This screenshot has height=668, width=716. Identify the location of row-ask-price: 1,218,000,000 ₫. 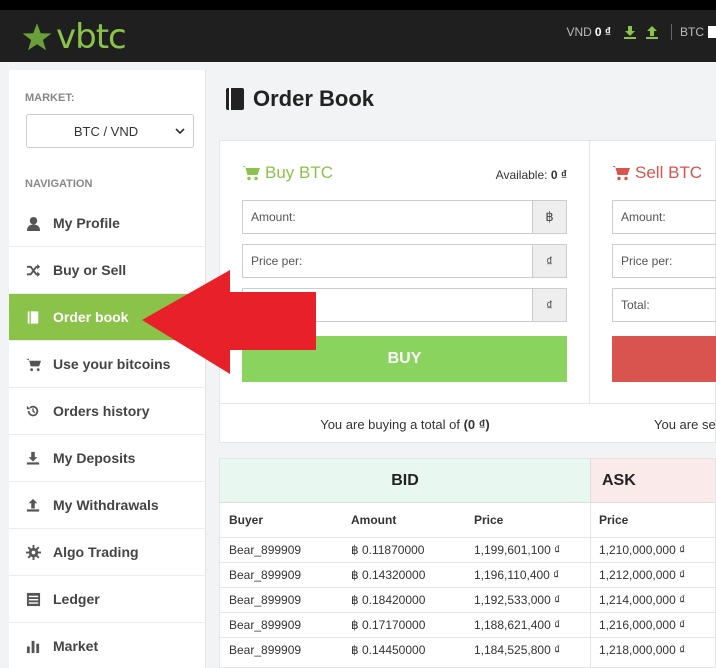
(642, 650).